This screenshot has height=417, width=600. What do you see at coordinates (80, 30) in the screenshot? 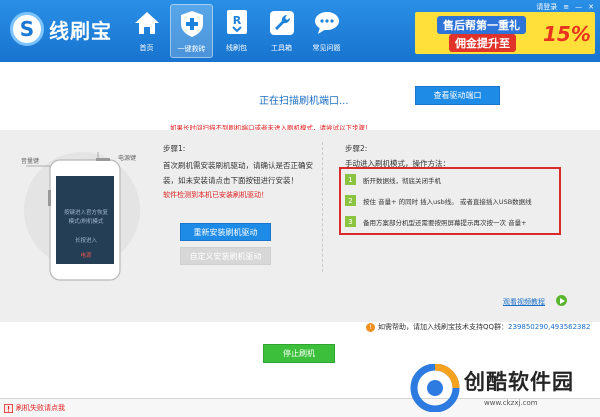
I see `app-name: 线刷宝` at bounding box center [80, 30].